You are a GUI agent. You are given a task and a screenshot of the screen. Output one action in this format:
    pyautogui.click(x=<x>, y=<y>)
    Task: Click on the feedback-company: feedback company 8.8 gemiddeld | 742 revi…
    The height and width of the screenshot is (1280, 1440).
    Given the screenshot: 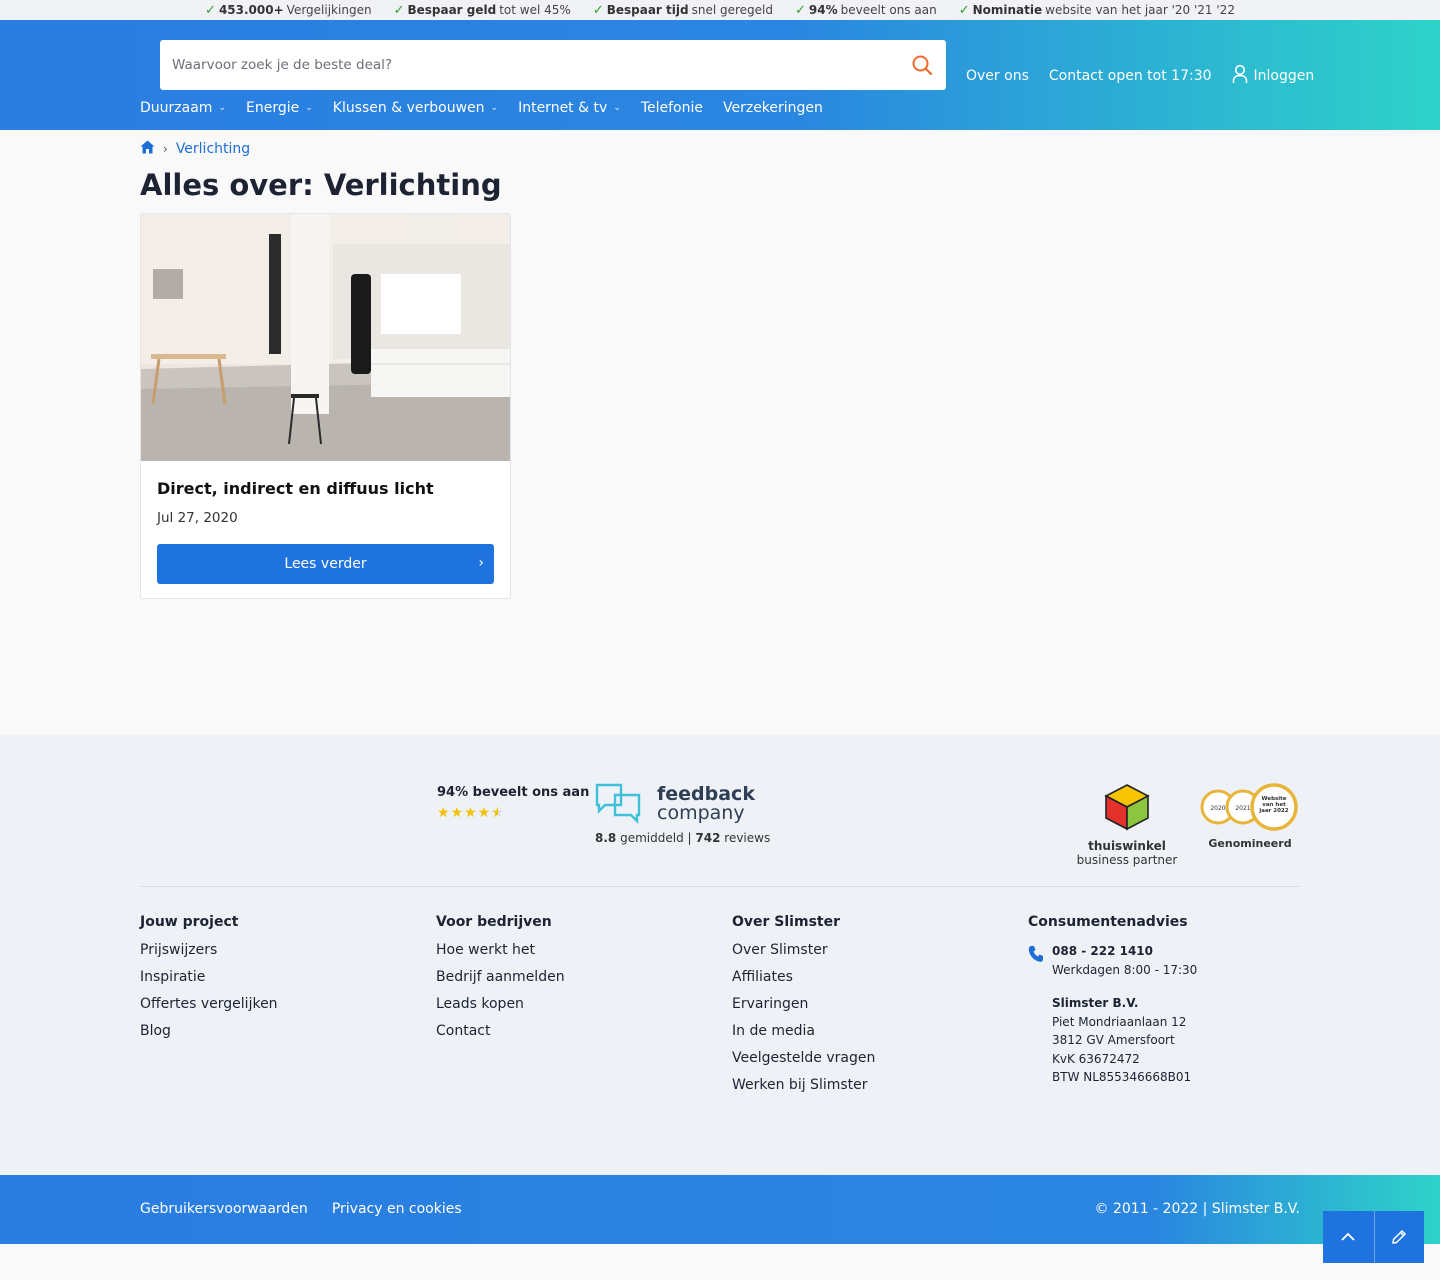 What is the action you would take?
    pyautogui.click(x=682, y=814)
    